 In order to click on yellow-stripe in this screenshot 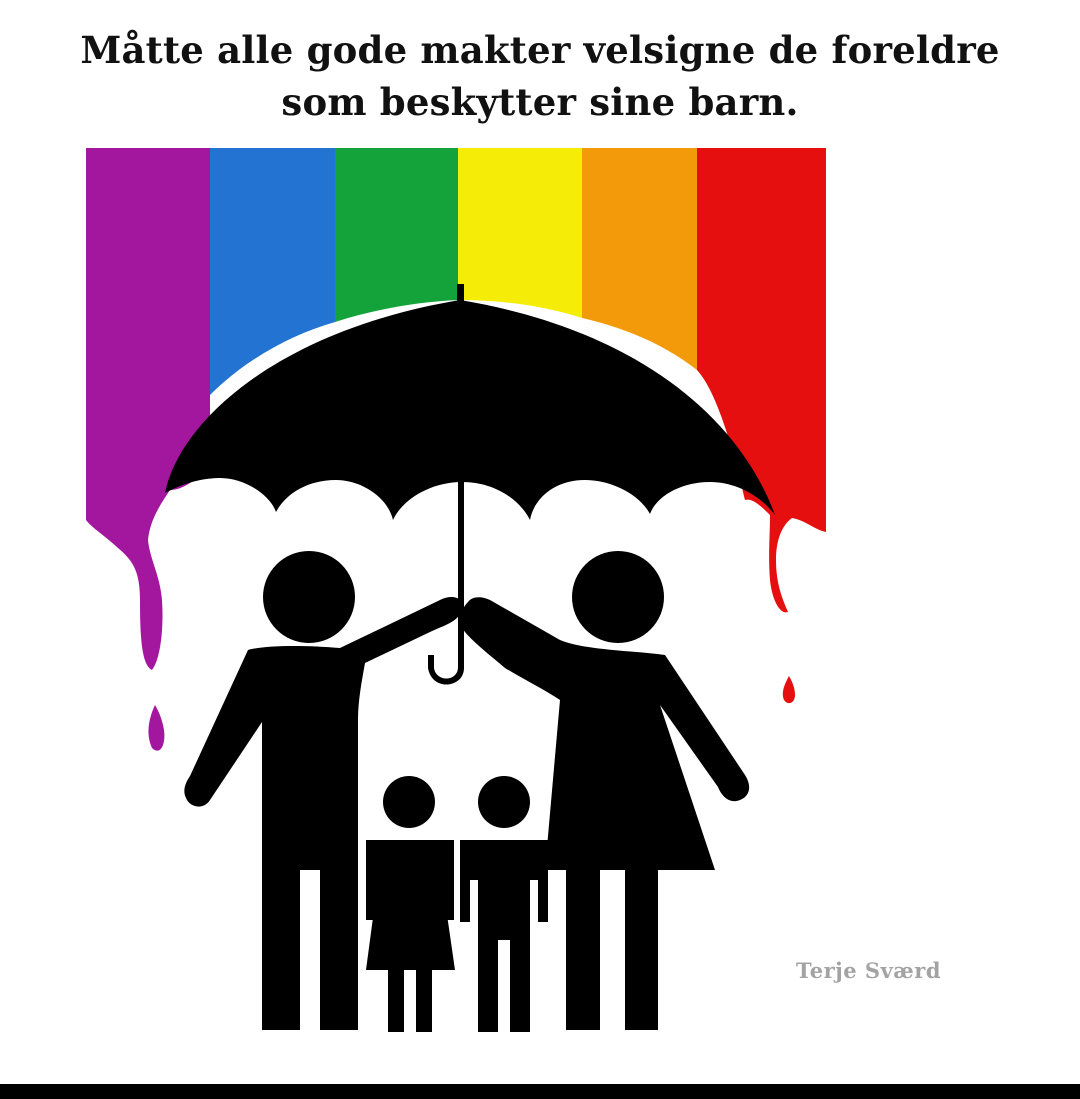, I will do `click(520, 233)`.